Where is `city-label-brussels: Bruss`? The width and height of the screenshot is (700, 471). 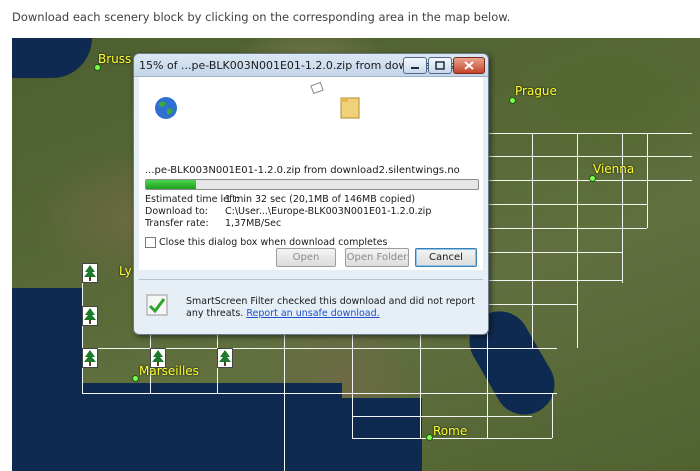 city-label-brussels: Bruss is located at coordinates (115, 59).